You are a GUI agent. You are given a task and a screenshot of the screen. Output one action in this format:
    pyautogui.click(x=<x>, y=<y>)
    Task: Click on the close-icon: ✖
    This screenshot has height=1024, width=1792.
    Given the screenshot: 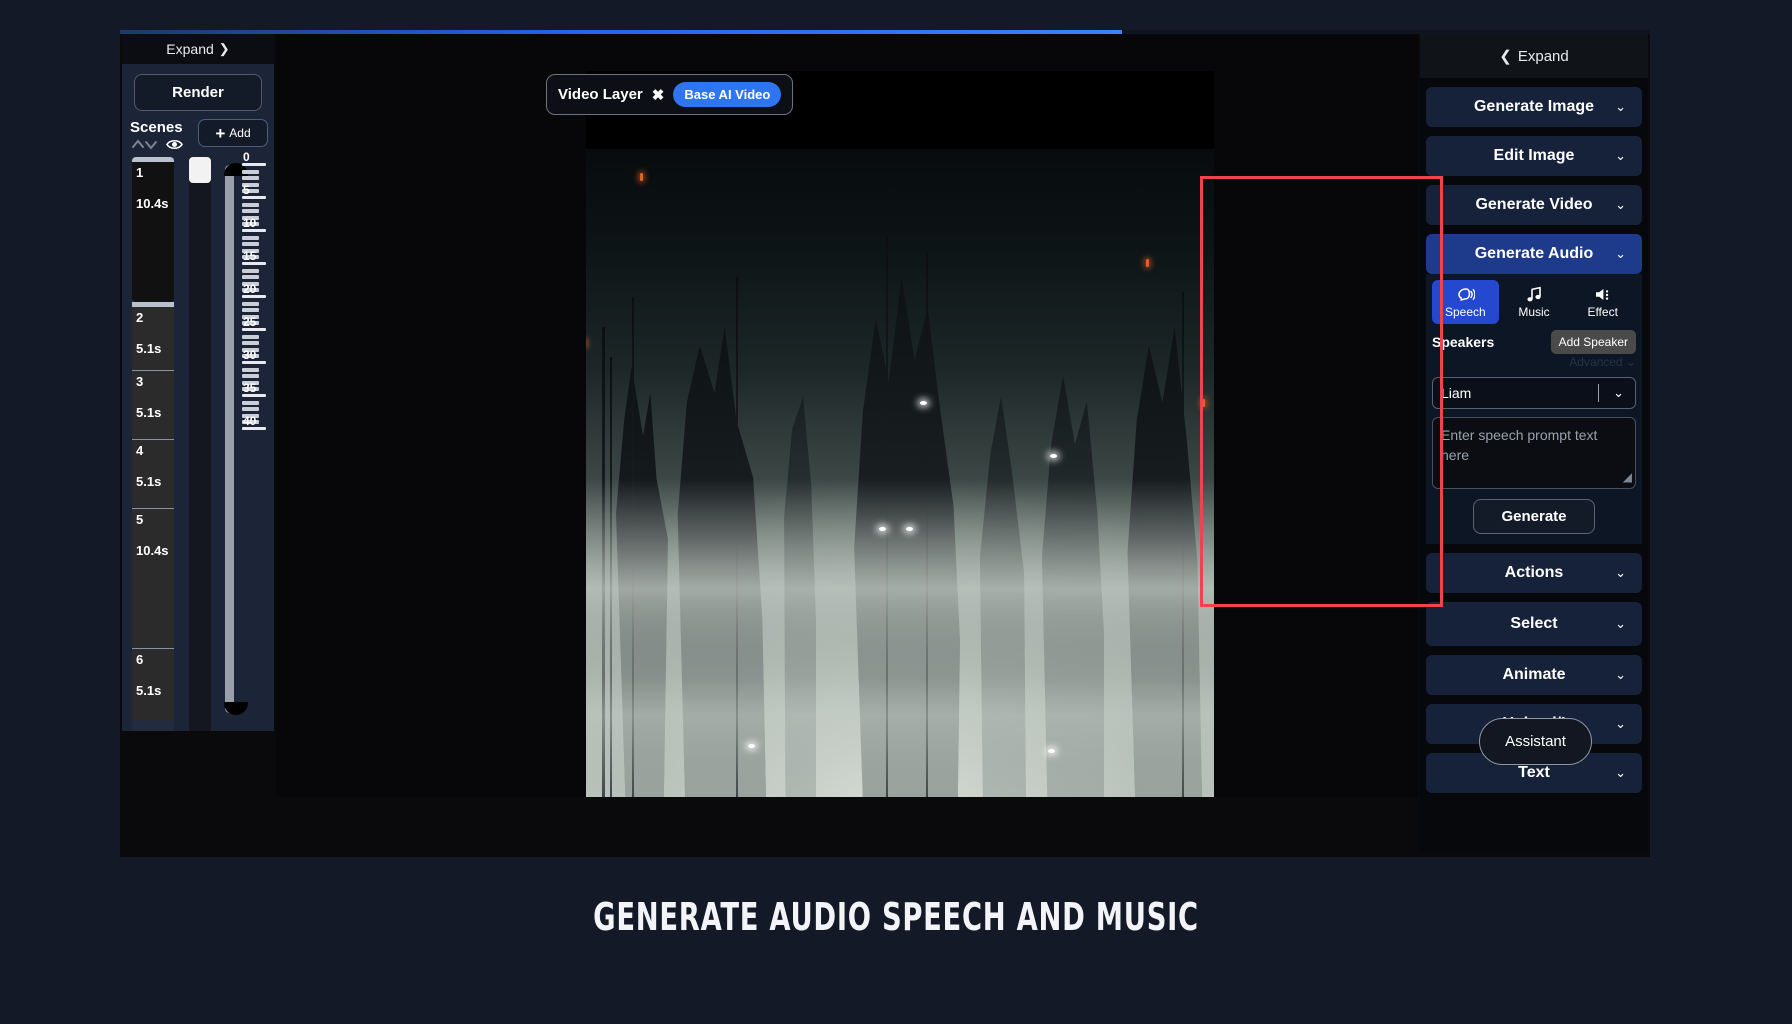 What is the action you would take?
    pyautogui.click(x=658, y=95)
    